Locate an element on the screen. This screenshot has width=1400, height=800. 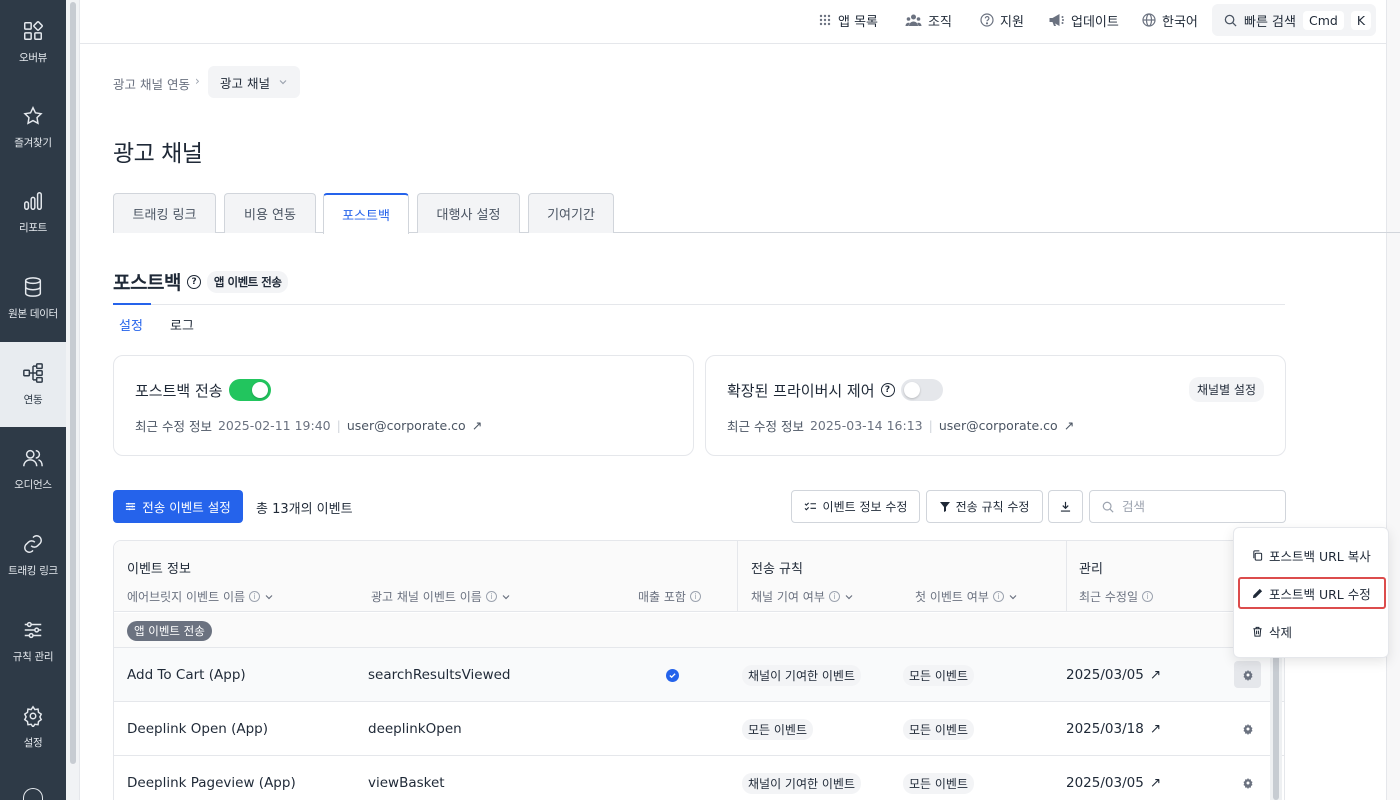
subtab-settings: 설정 is located at coordinates (131, 324).